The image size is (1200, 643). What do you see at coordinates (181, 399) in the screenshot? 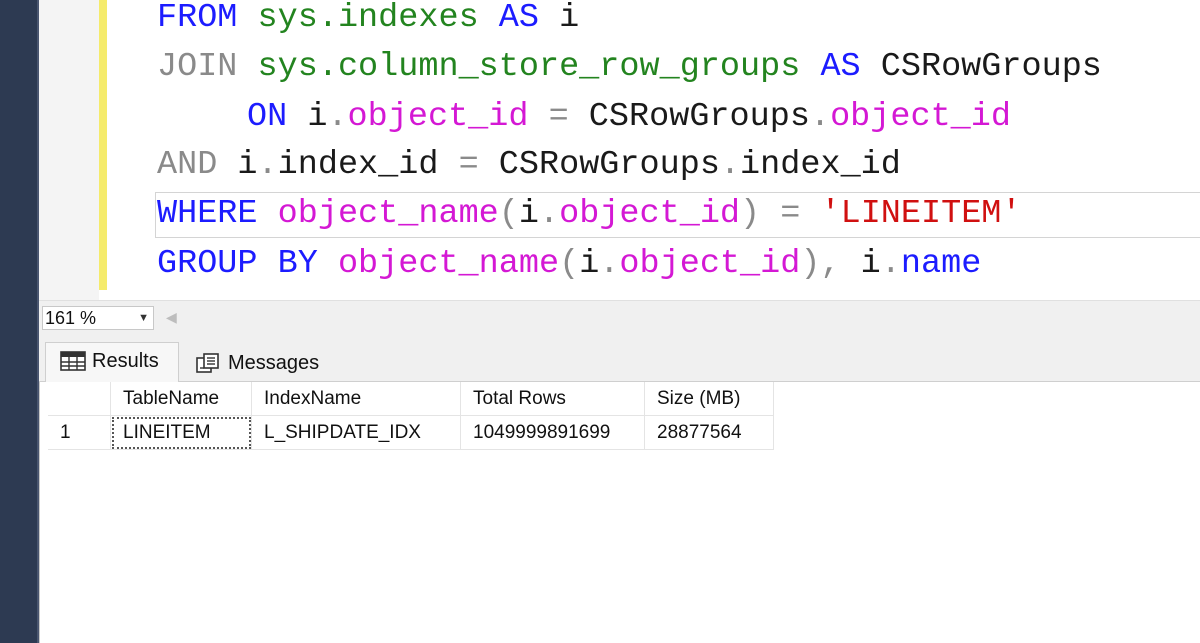
I see `column-header: TableName` at bounding box center [181, 399].